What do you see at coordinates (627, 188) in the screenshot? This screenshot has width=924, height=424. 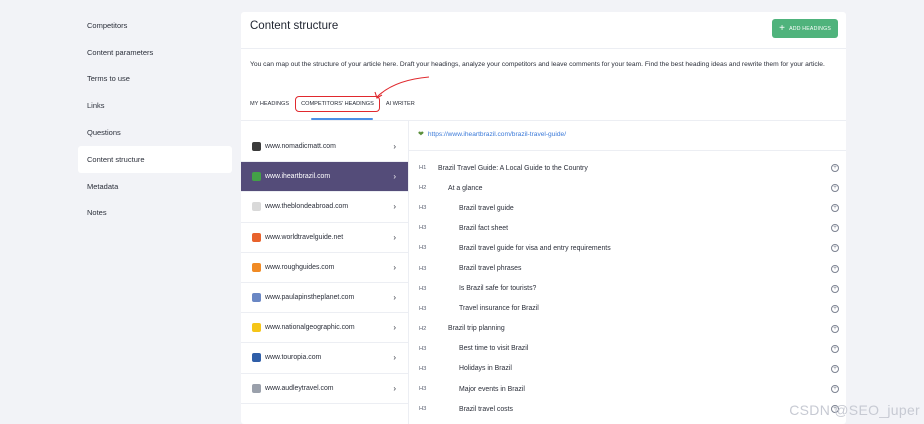 I see `heading-row: H2 At a glance +` at bounding box center [627, 188].